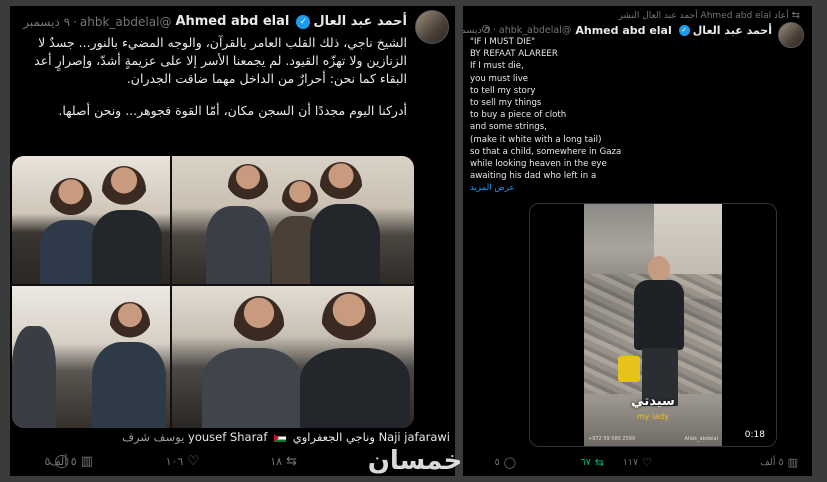  I want to click on video-credit-handle: Ahbk_abdelal, so click(701, 439).